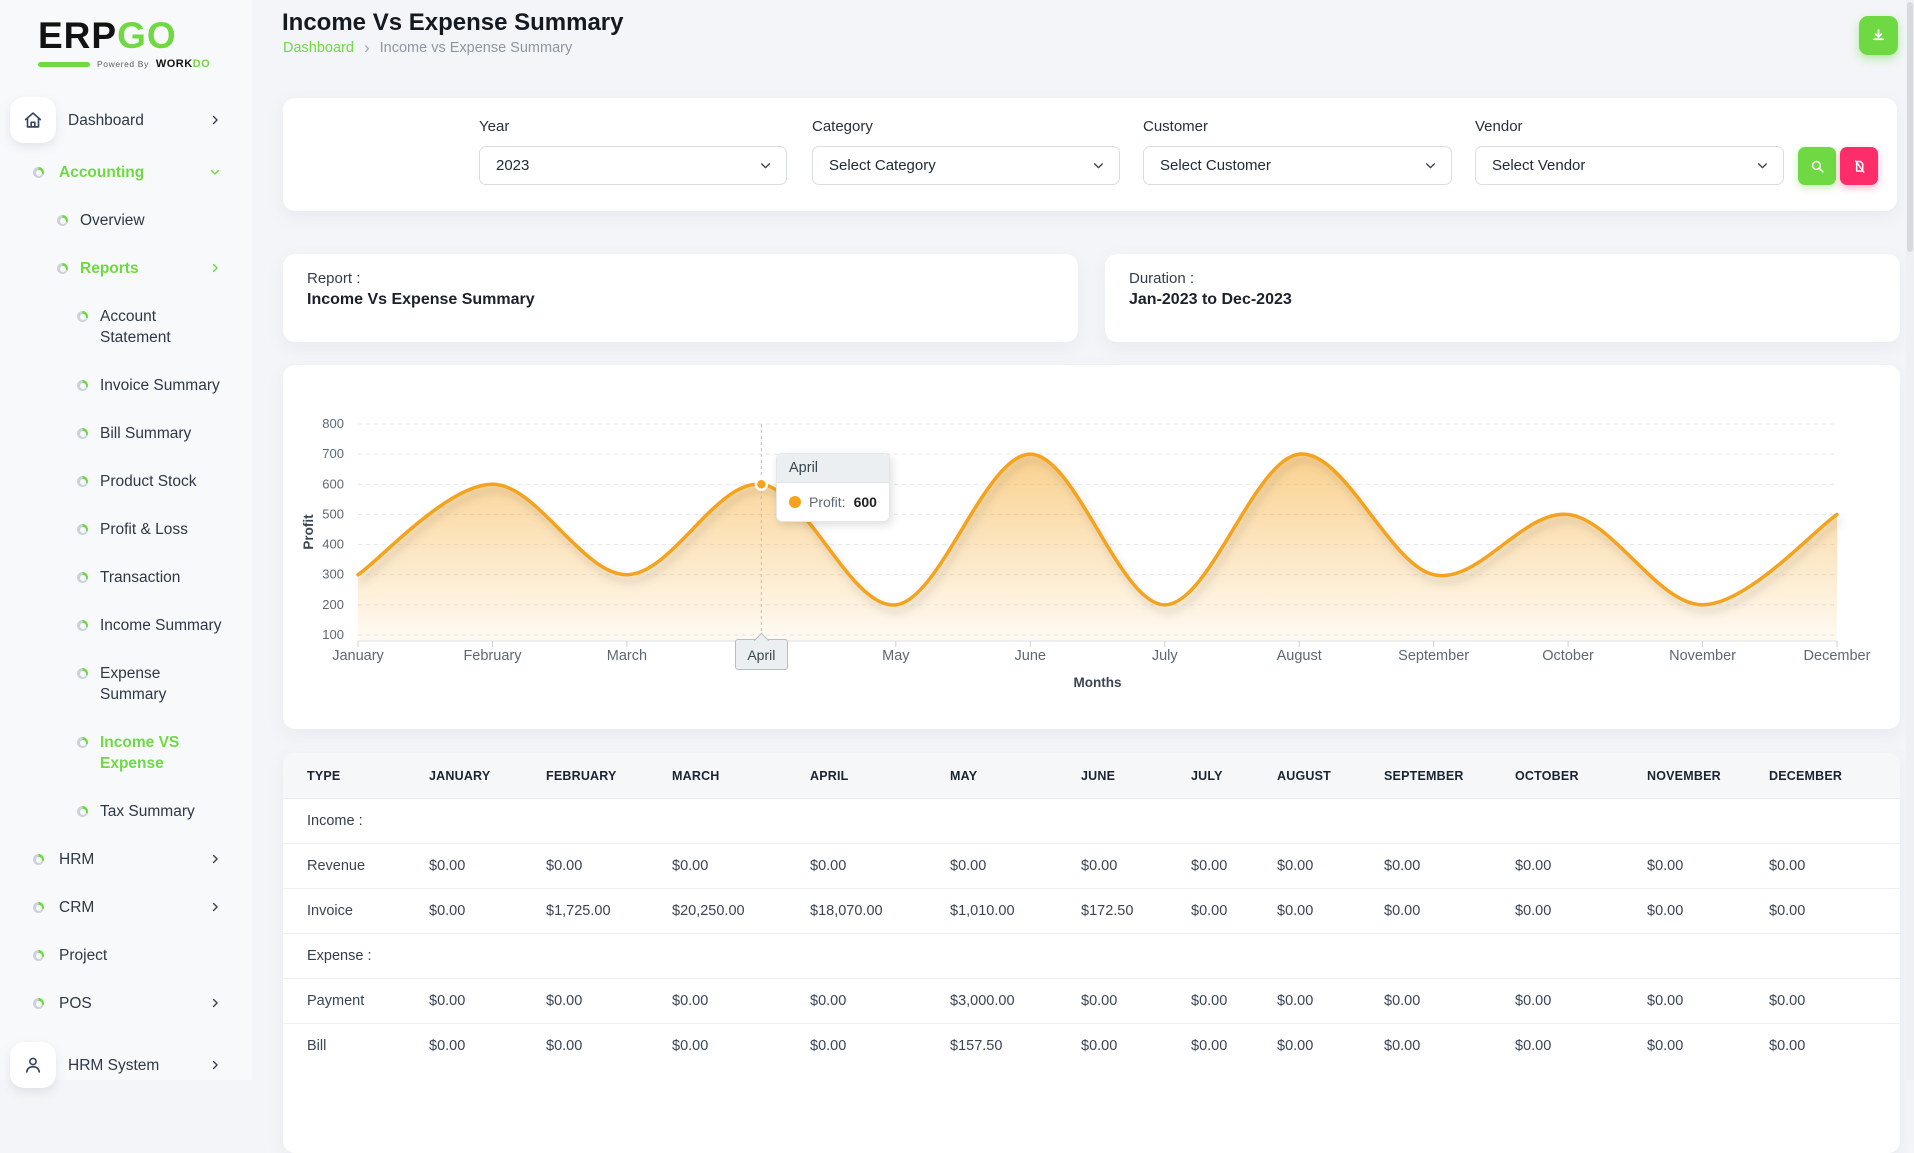 Image resolution: width=1914 pixels, height=1153 pixels. Describe the element at coordinates (463, 776) in the screenshot. I see `column-header: JANUARY` at that location.